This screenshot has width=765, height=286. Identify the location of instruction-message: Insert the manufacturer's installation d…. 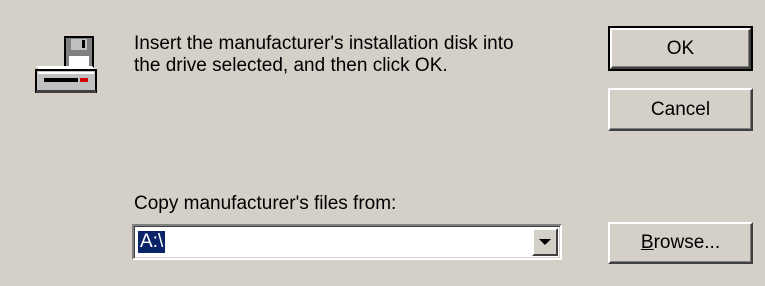
(359, 55).